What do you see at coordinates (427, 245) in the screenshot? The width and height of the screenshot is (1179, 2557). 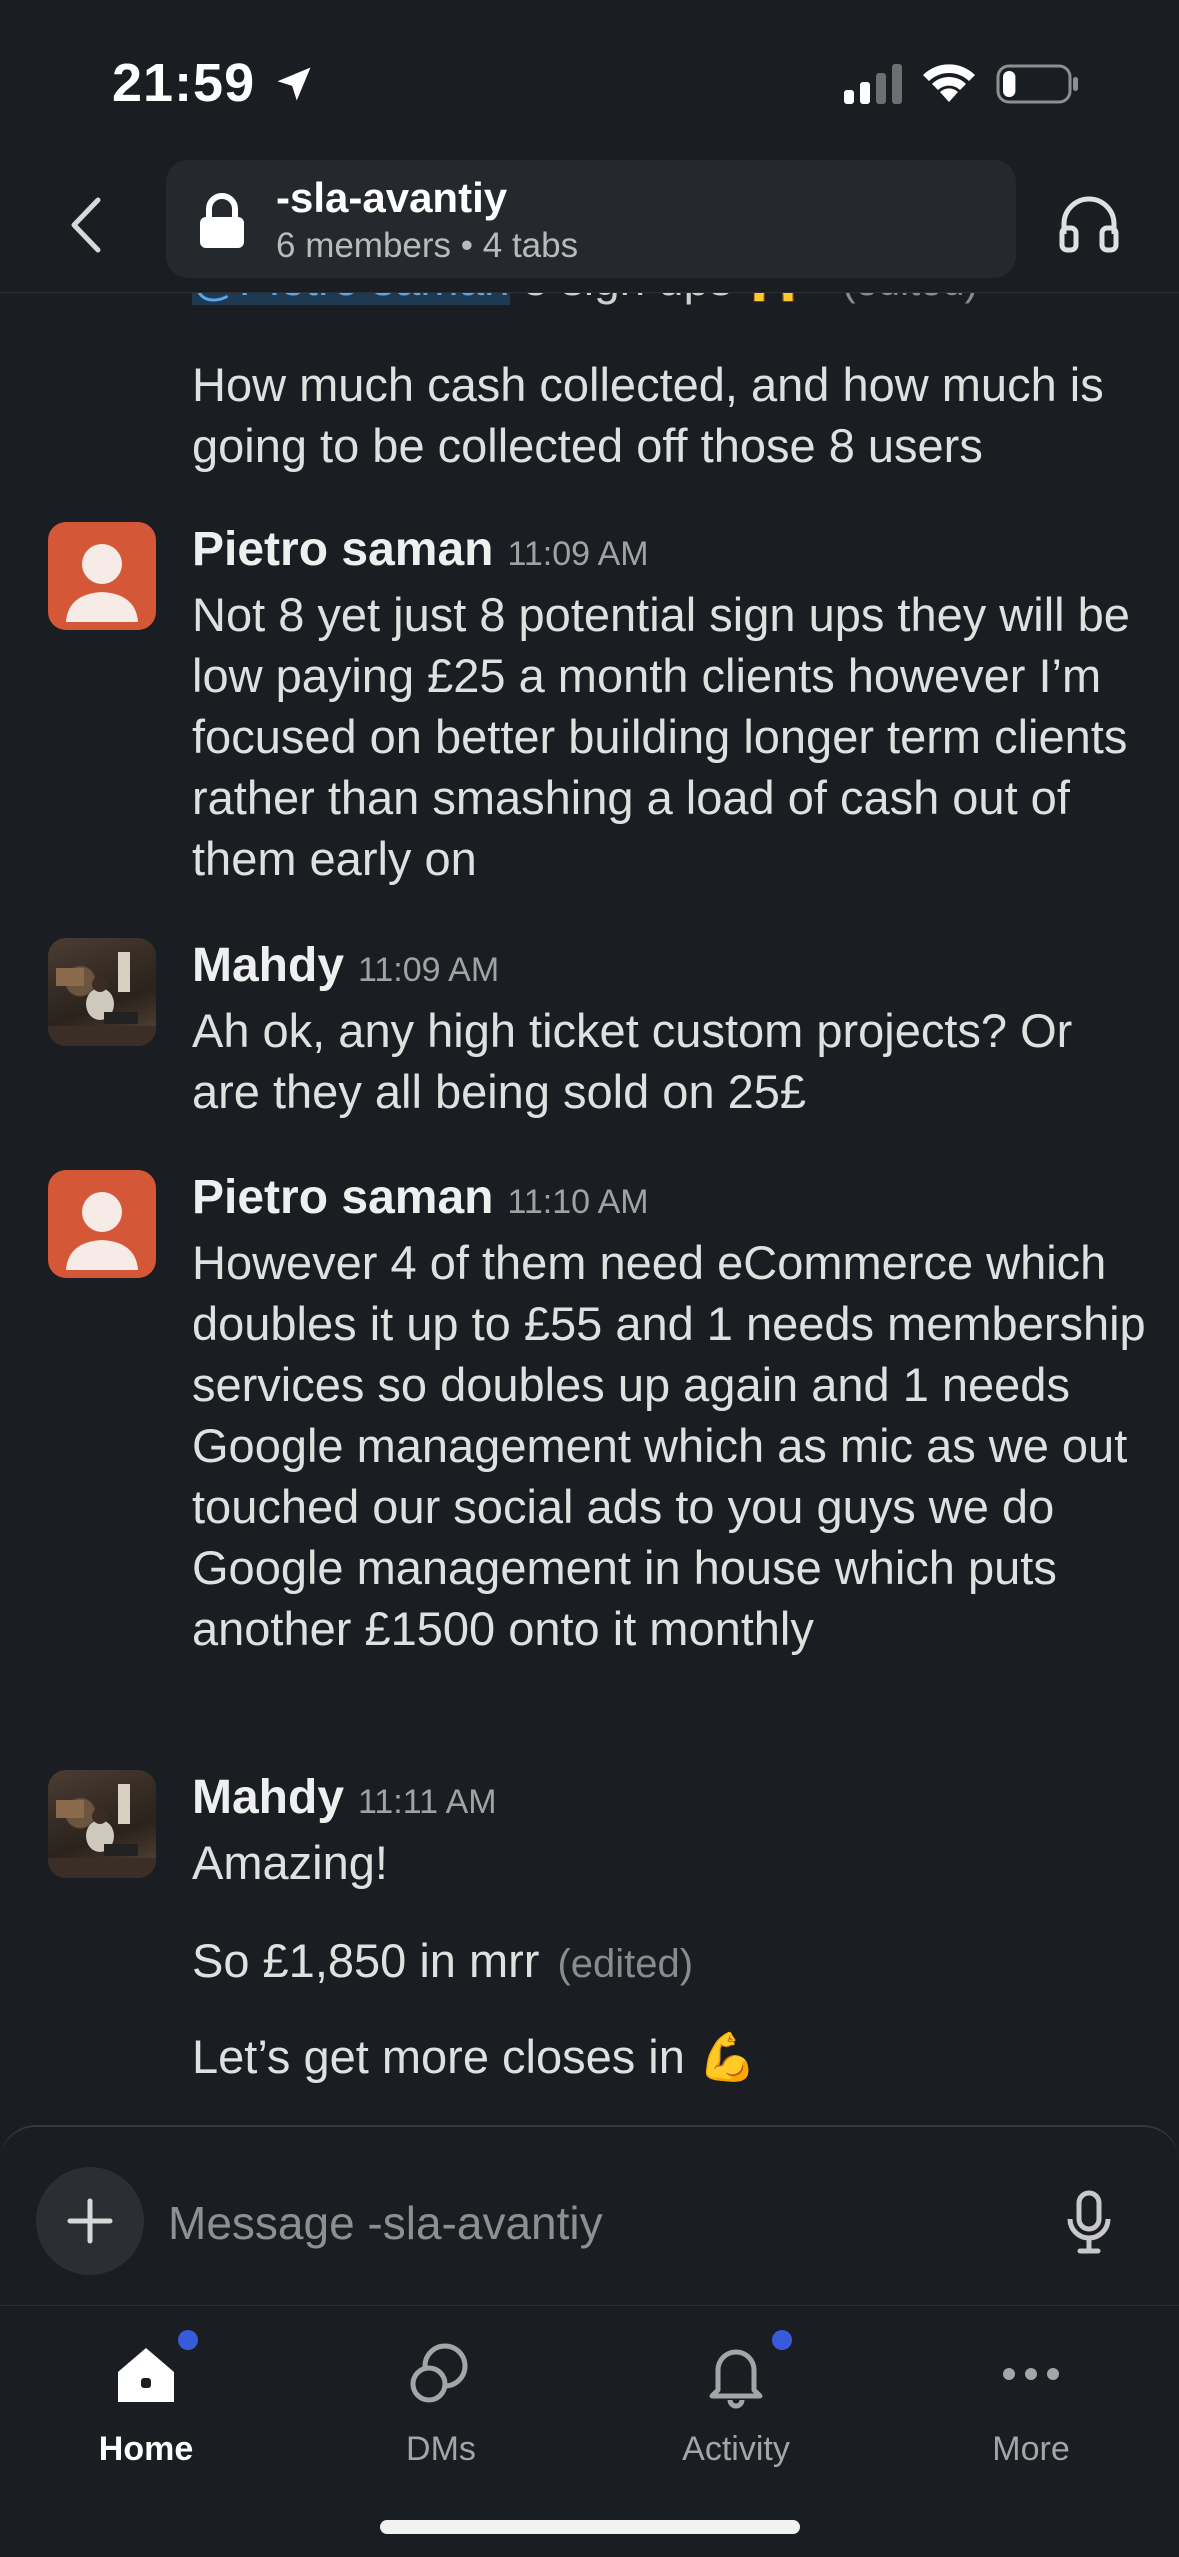 I see `channel-meta: 6 members • 4 tabs` at bounding box center [427, 245].